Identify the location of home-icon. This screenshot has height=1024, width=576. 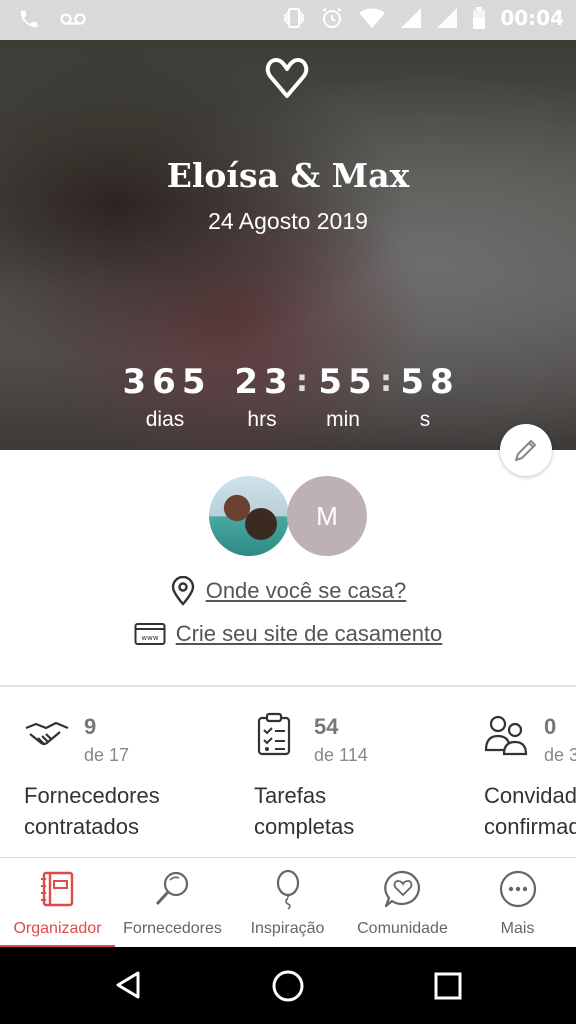
(288, 986).